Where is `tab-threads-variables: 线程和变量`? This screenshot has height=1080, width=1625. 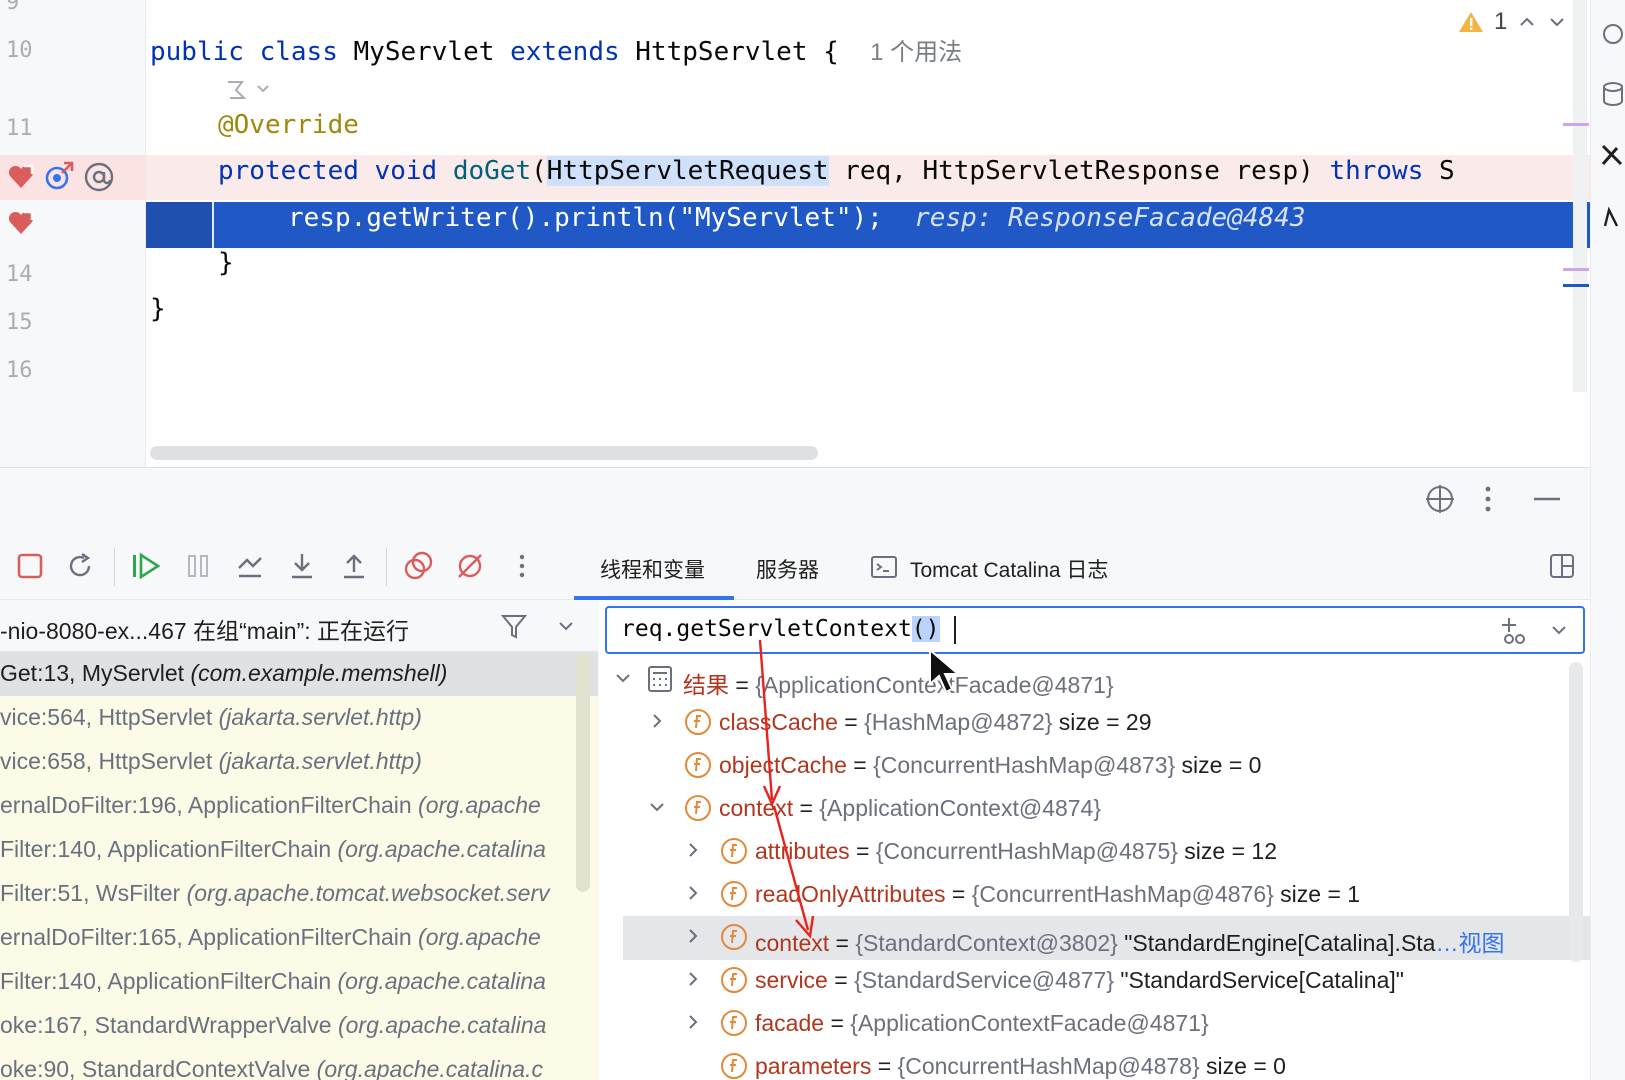 tab-threads-variables: 线程和变量 is located at coordinates (652, 569).